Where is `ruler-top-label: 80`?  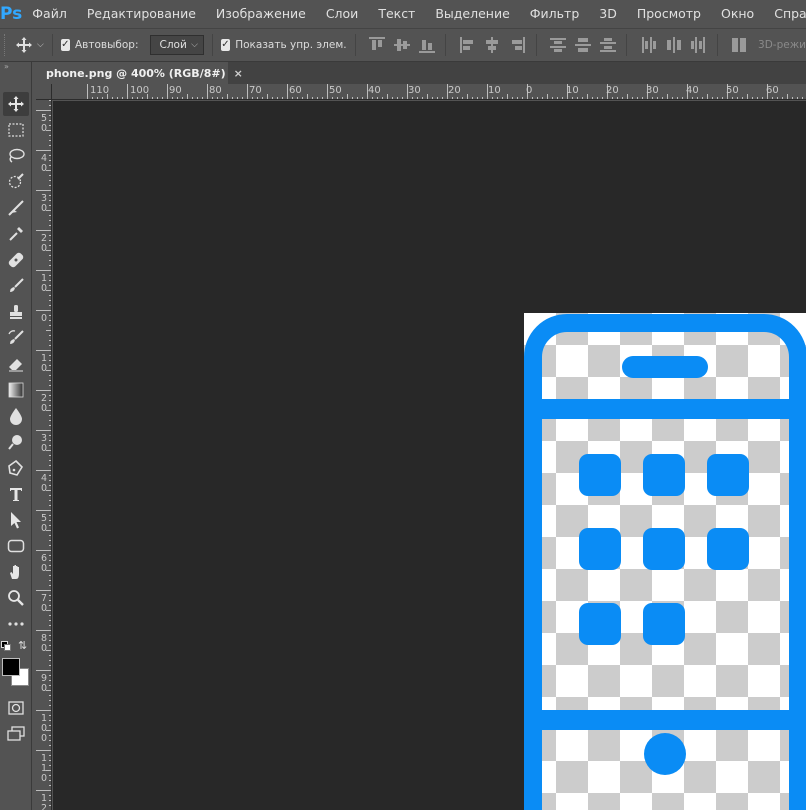
ruler-top-label: 80 is located at coordinates (215, 90).